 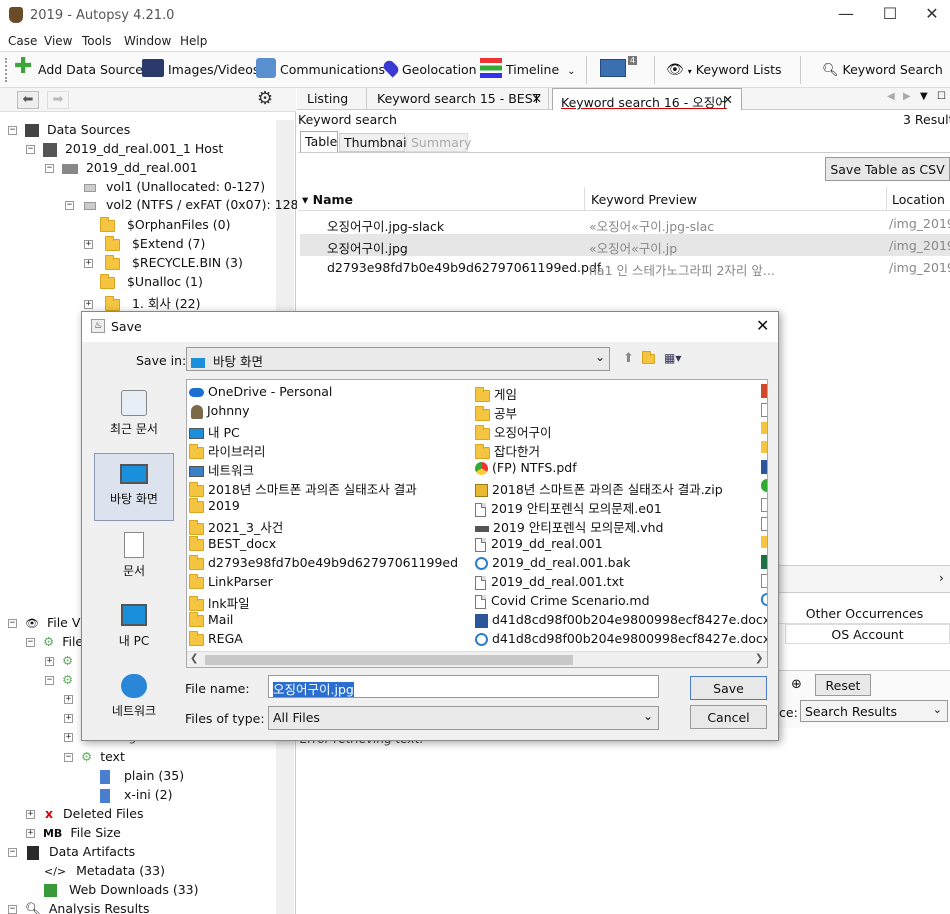 What do you see at coordinates (84, 813) in the screenshot?
I see `tree-deleted: + x Deleted Files` at bounding box center [84, 813].